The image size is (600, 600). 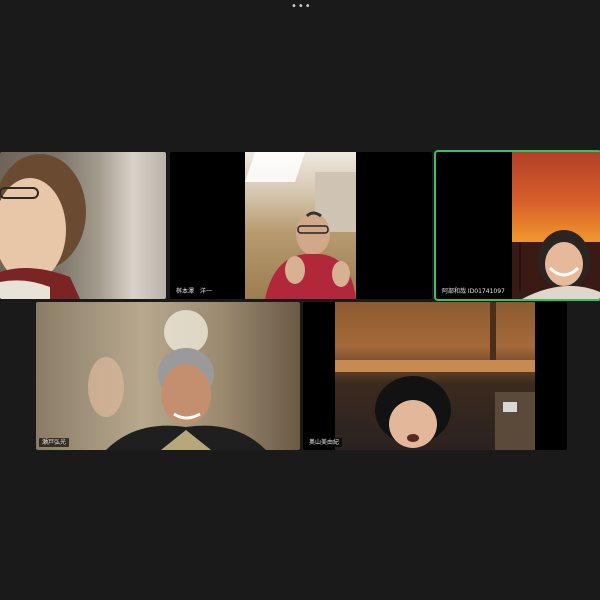 I want to click on participant-tile: 桝本澤 洋一, so click(x=301, y=225).